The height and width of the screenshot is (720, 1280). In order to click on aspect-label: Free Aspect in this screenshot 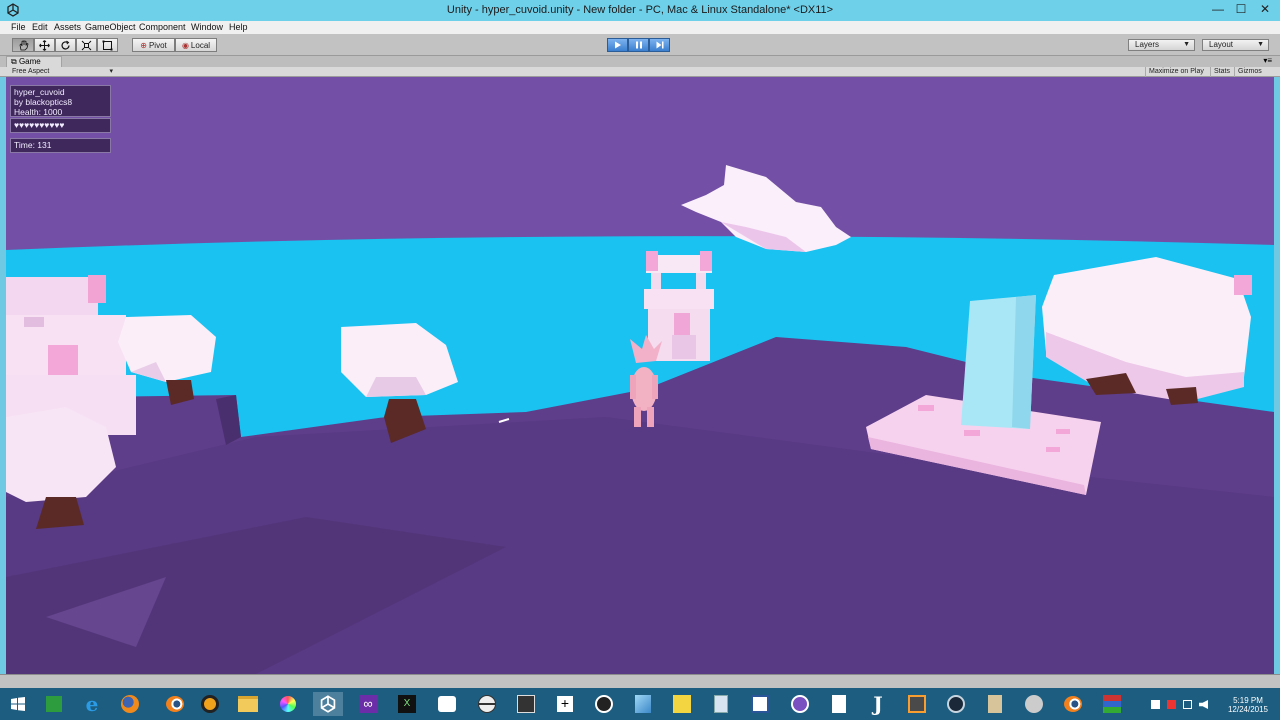, I will do `click(31, 71)`.